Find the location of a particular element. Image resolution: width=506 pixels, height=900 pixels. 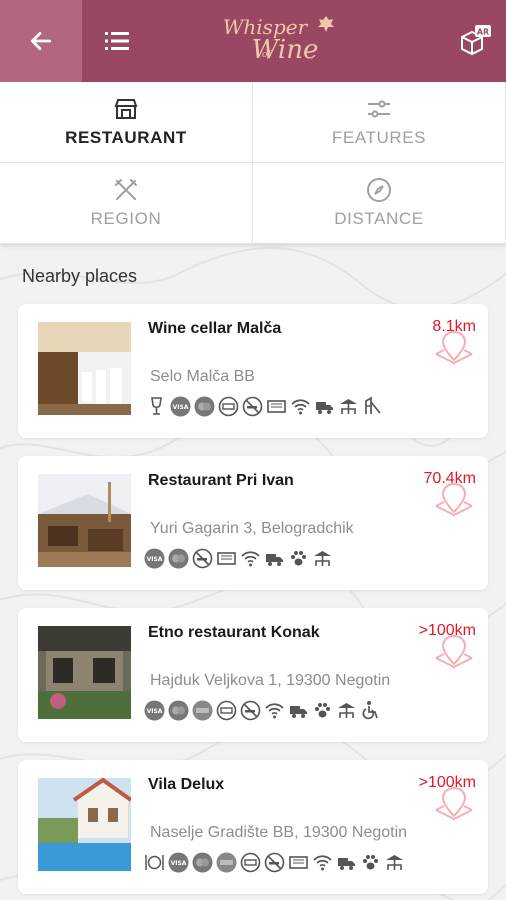

place-name: Etno restaurant Konak is located at coordinates (234, 632).